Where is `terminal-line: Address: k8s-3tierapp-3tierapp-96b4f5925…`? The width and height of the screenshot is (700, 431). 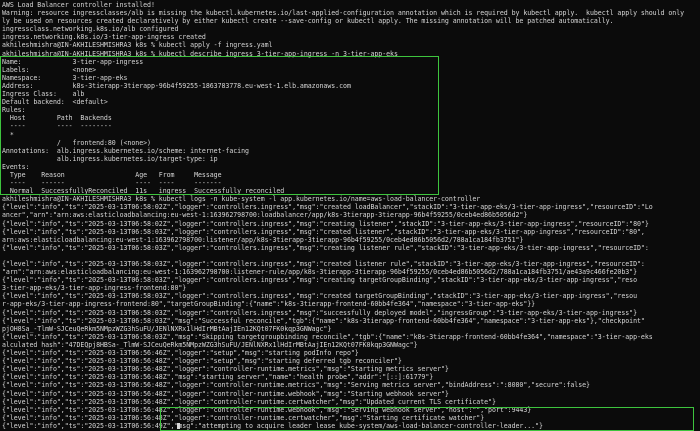 terminal-line: Address: k8s-3tierapp-3tierapp-96b4f5925… is located at coordinates (176, 85).